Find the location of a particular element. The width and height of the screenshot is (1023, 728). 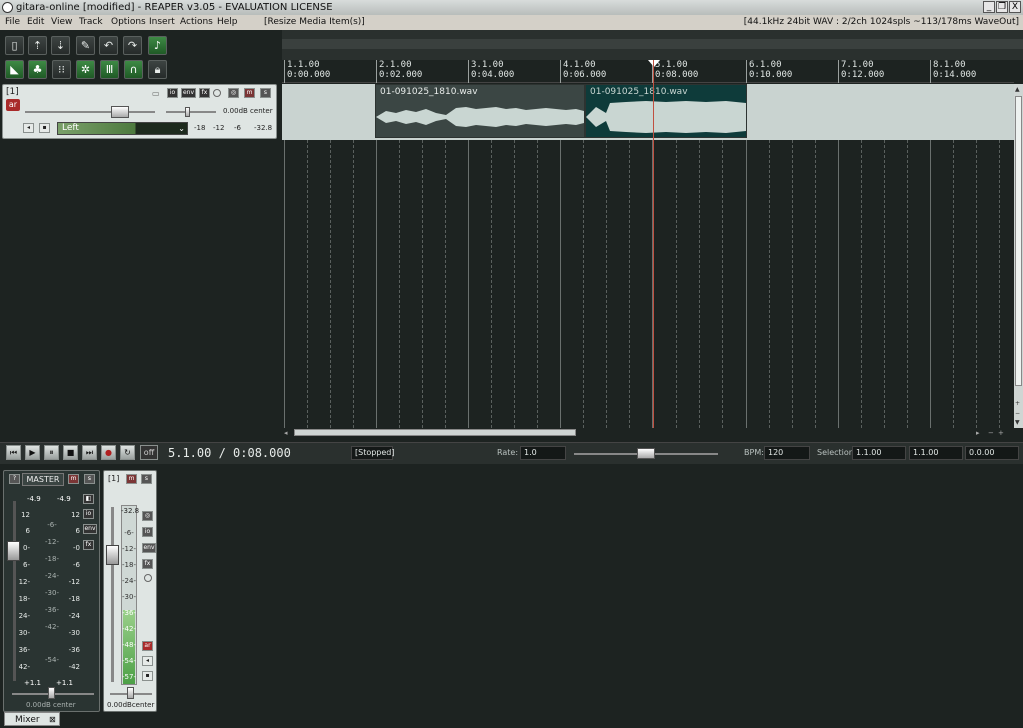

menu-edit: Edit is located at coordinates (35, 22).